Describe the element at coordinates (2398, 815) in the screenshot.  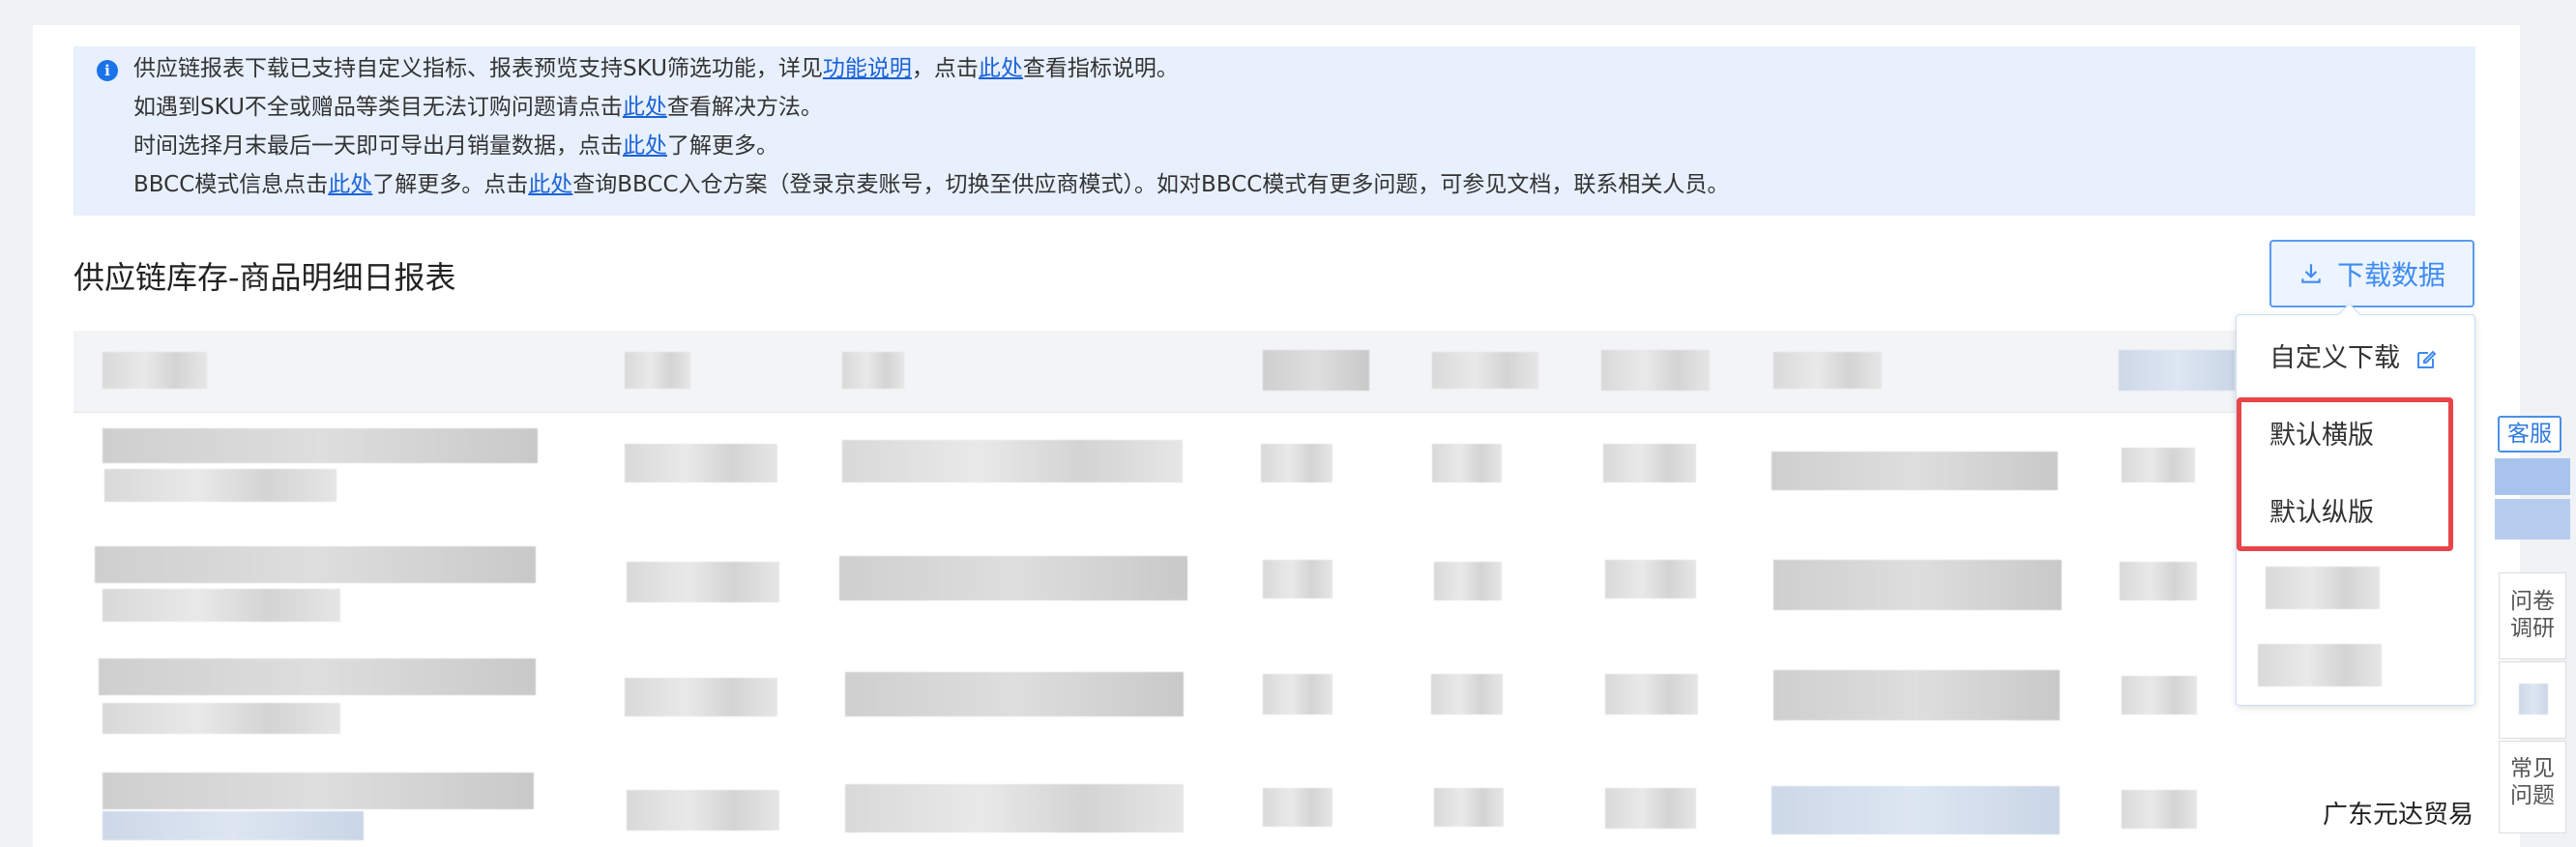
I see `supplier-name-partial: 广东元达贸易` at that location.